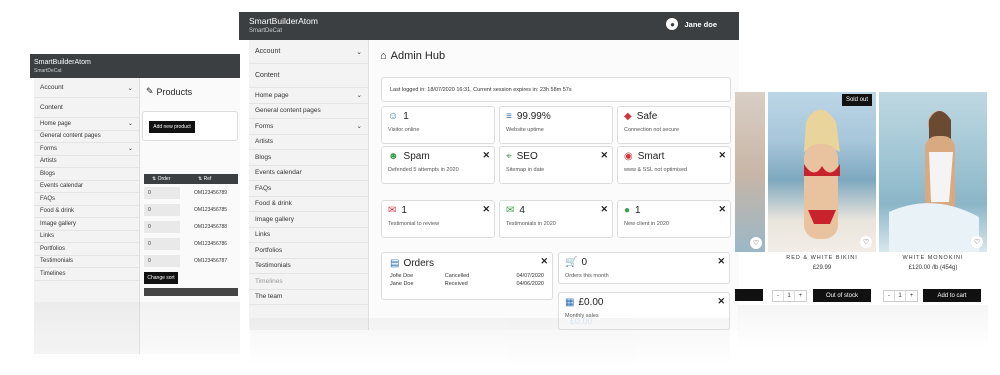  What do you see at coordinates (533, 116) in the screenshot?
I see `stat-value: 99.99%` at bounding box center [533, 116].